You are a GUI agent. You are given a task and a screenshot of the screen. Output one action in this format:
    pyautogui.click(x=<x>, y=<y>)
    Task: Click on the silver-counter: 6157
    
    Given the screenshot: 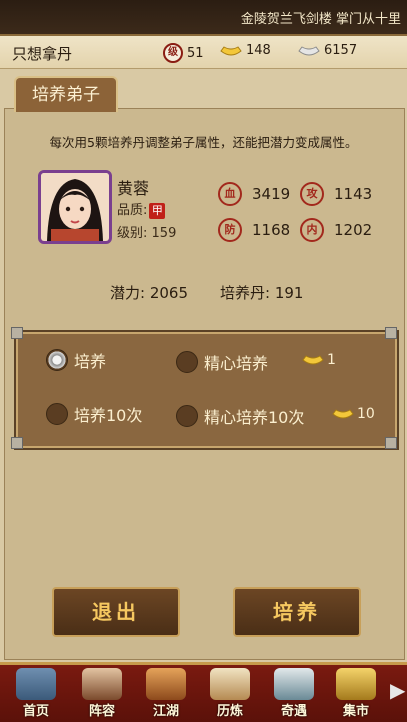 What is the action you would take?
    pyautogui.click(x=327, y=50)
    